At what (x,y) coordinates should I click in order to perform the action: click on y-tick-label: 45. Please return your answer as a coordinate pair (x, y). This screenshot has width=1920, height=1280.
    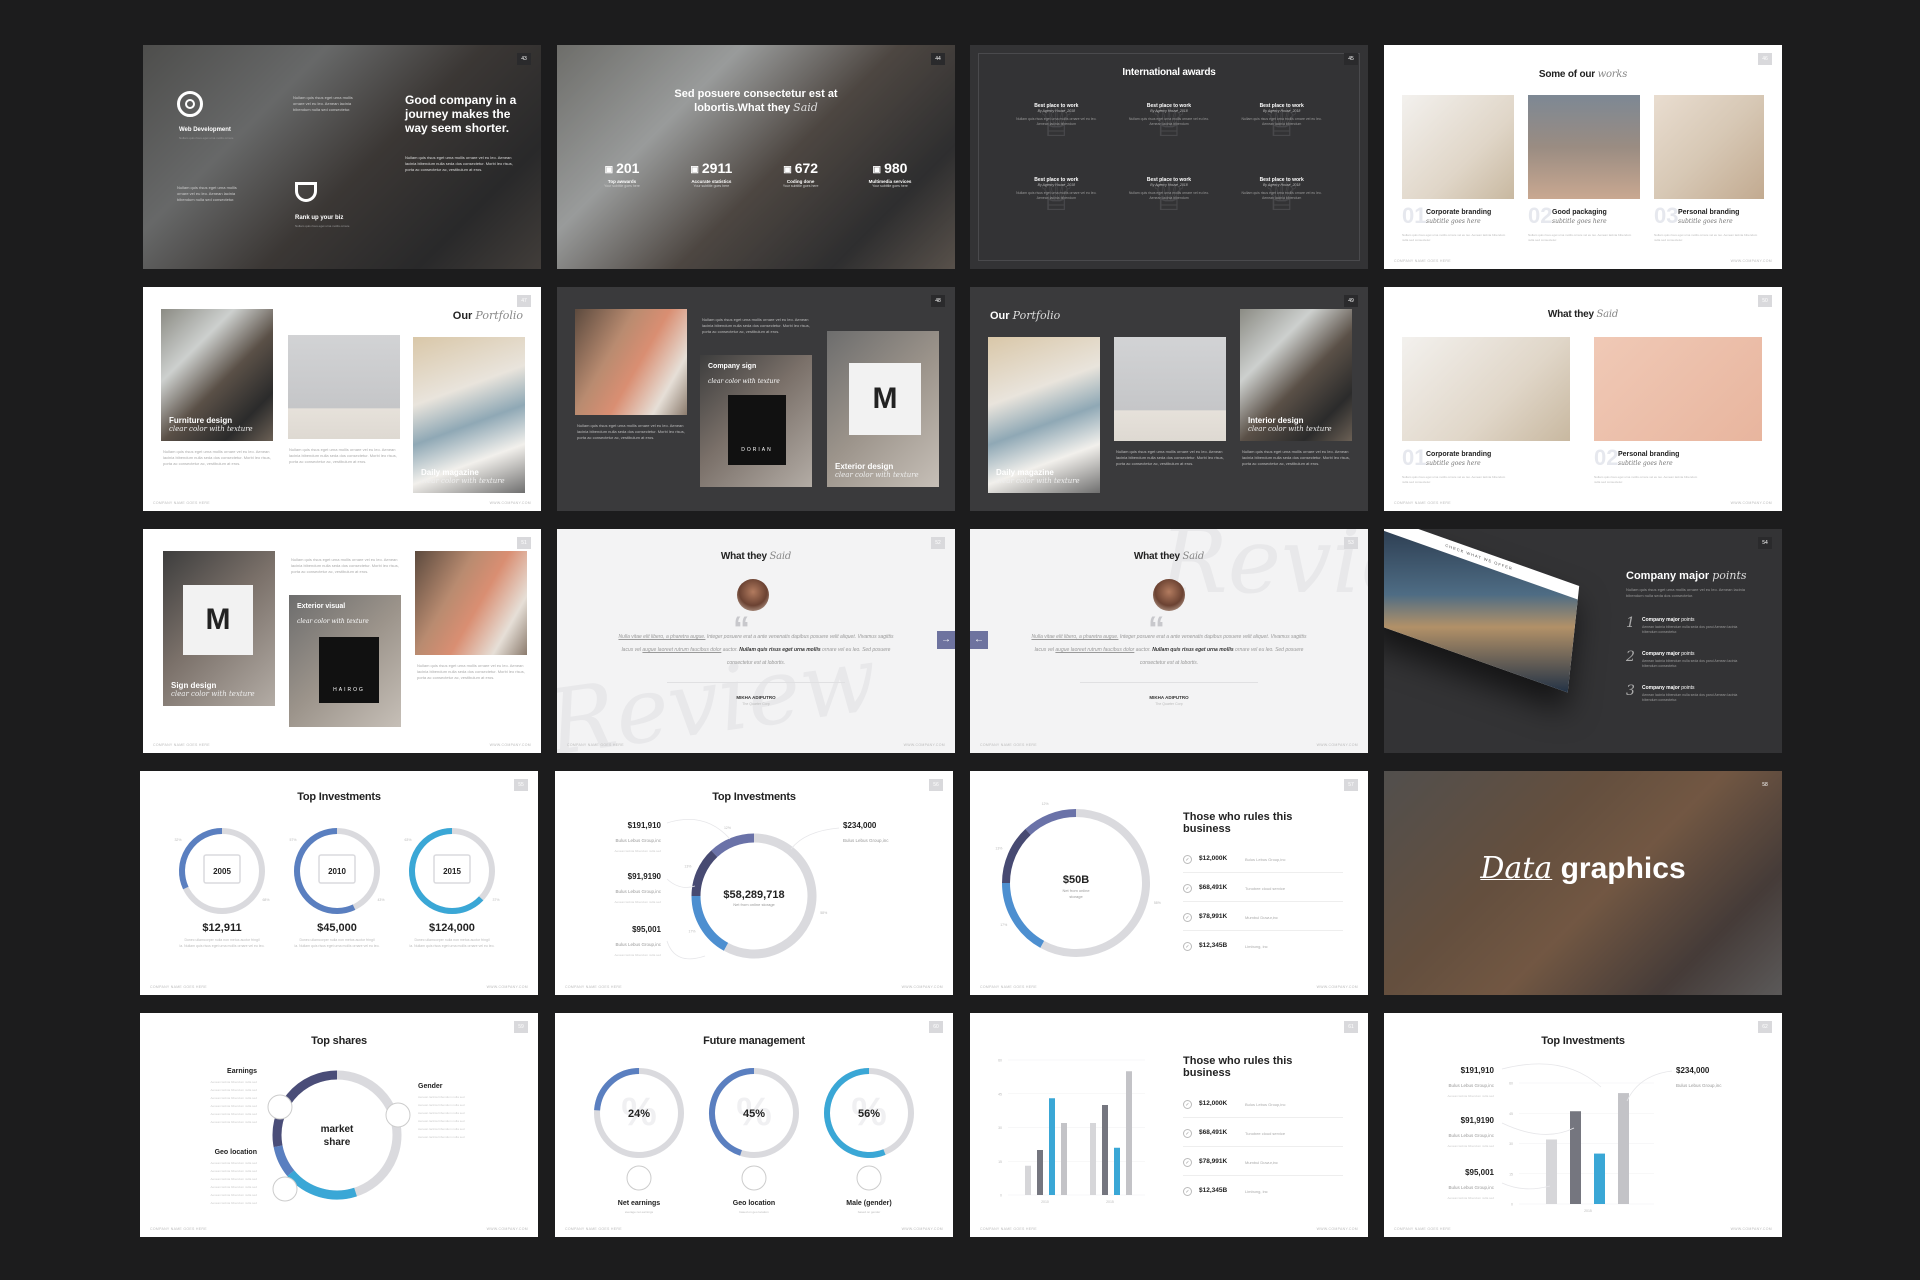
    Looking at the image, I should click on (1511, 1114).